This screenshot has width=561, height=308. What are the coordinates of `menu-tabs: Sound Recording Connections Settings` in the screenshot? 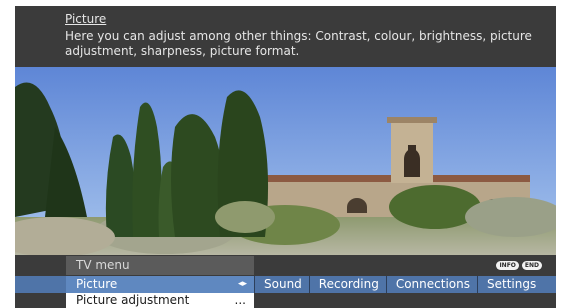 It's located at (398, 284).